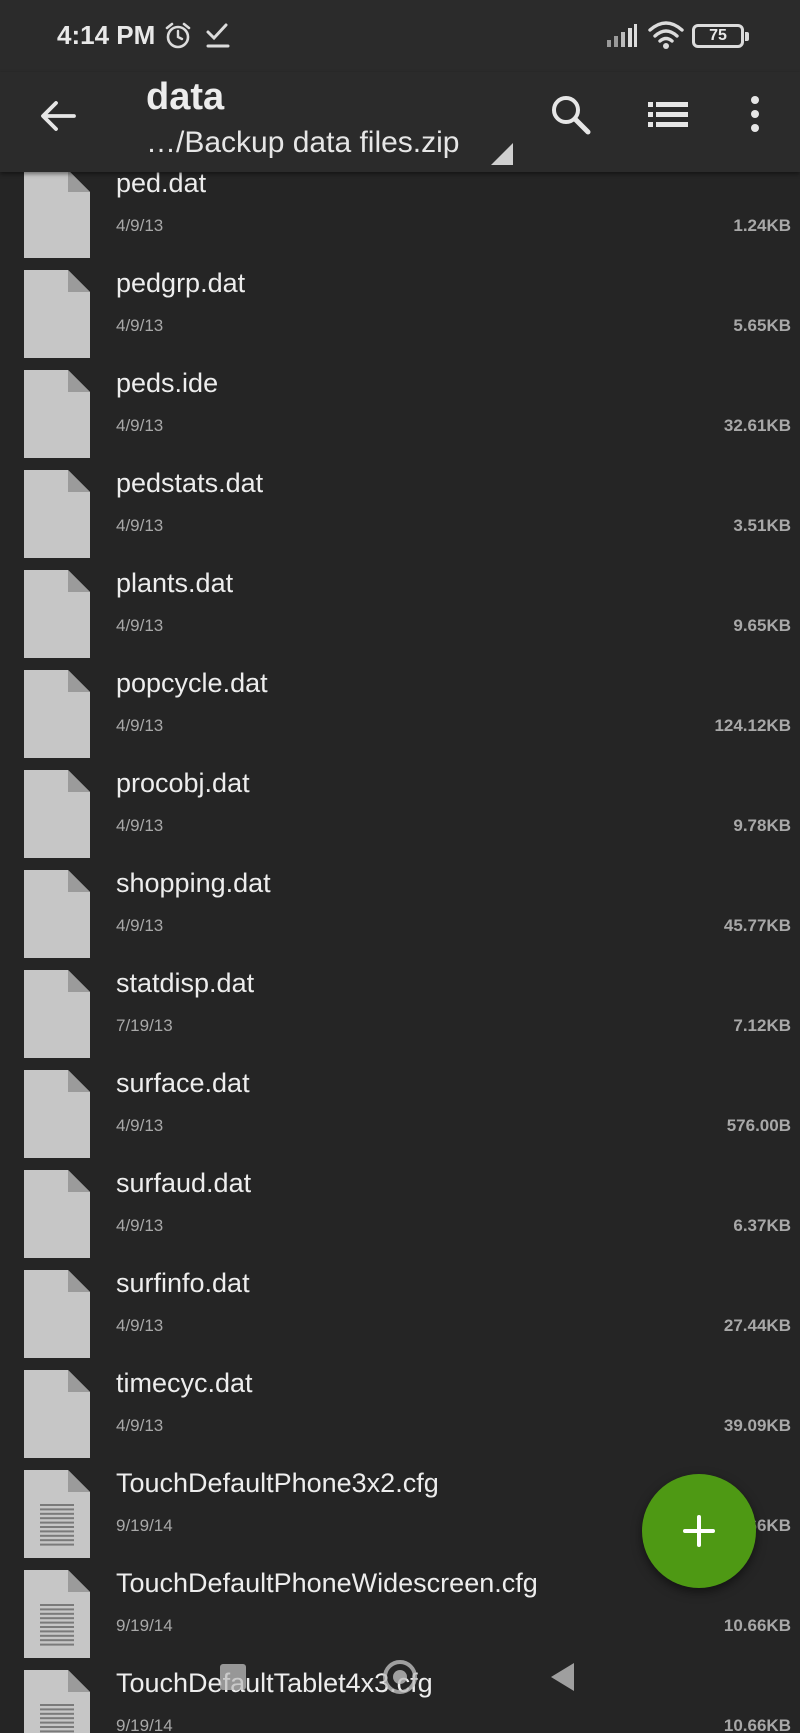 This screenshot has height=1733, width=800. What do you see at coordinates (758, 1125) in the screenshot?
I see `file-size: 576.00B` at bounding box center [758, 1125].